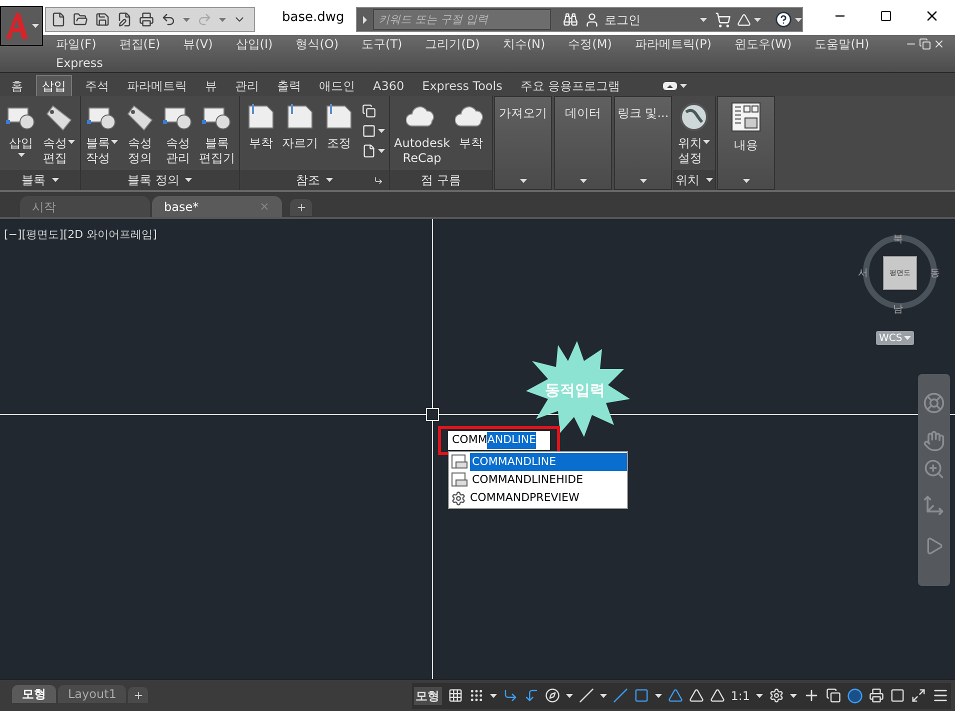 This screenshot has width=955, height=711. What do you see at coordinates (34, 694) in the screenshot?
I see `layout-tab: 모형` at bounding box center [34, 694].